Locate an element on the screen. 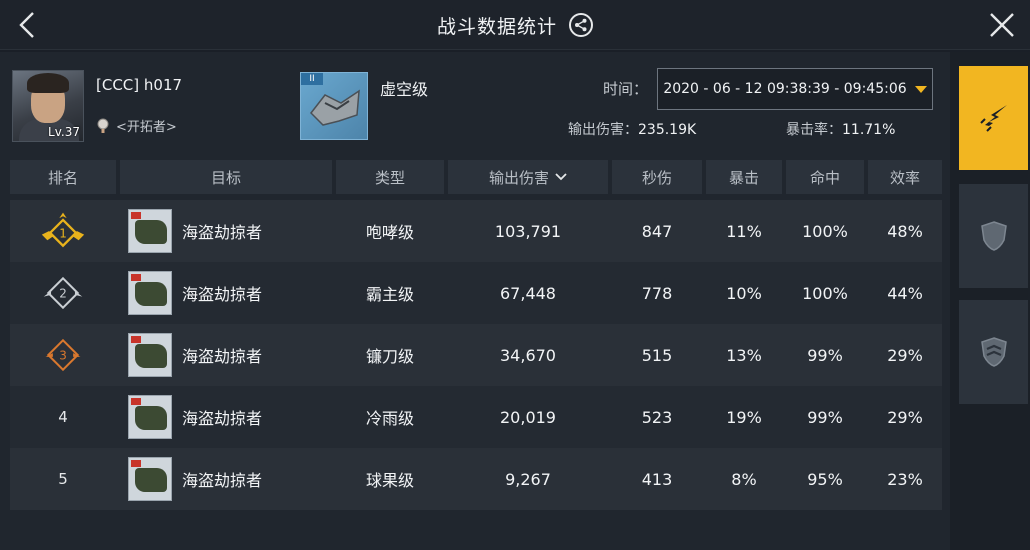 This screenshot has height=550, width=1030. rank-cell: 3 is located at coordinates (63, 355).